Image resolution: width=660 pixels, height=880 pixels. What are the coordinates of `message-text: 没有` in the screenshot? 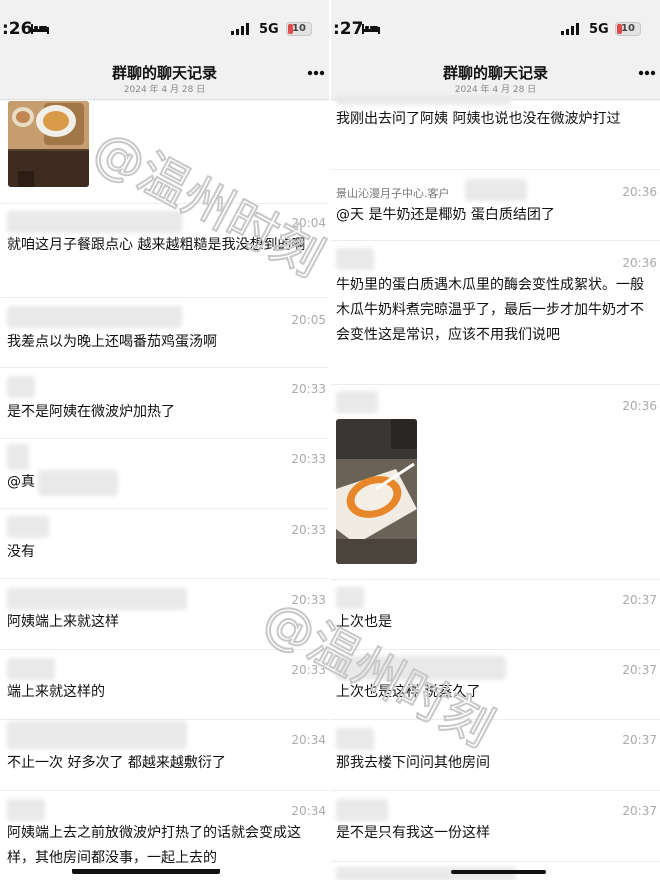 It's located at (21, 552).